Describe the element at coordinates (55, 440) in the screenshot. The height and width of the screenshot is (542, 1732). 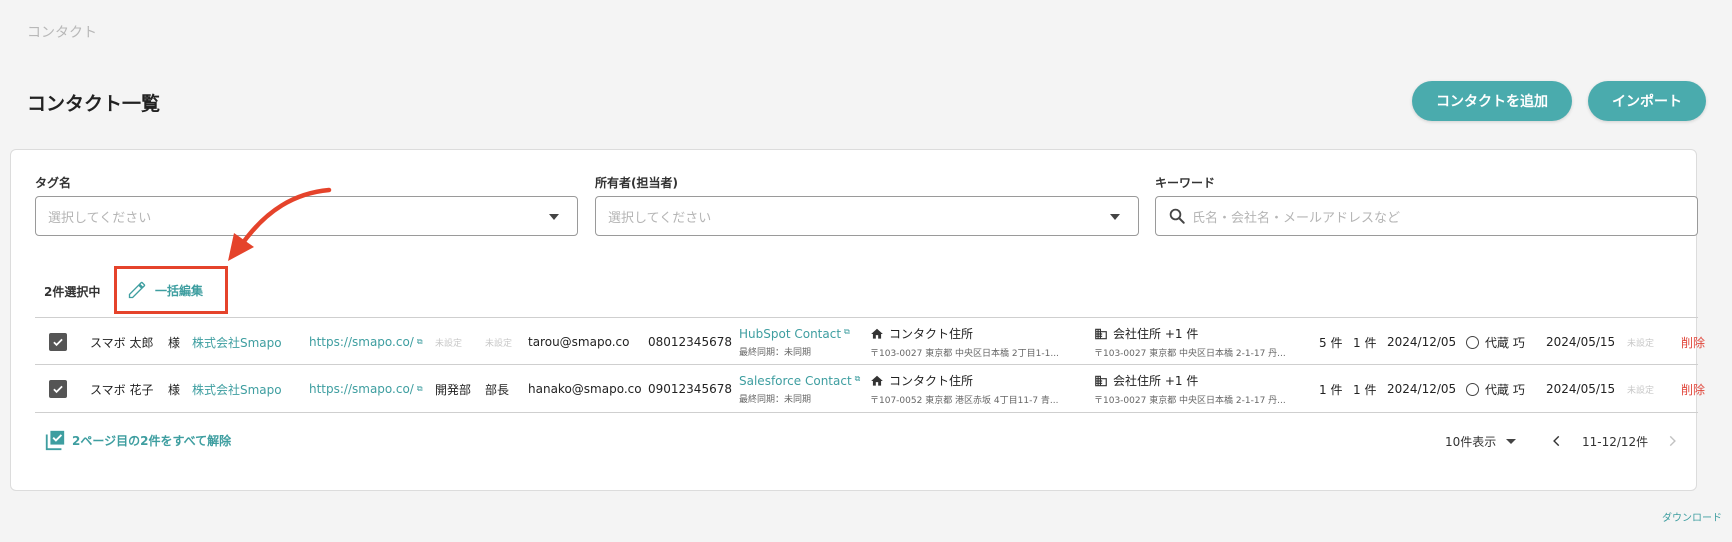
I see `checklist-icon` at that location.